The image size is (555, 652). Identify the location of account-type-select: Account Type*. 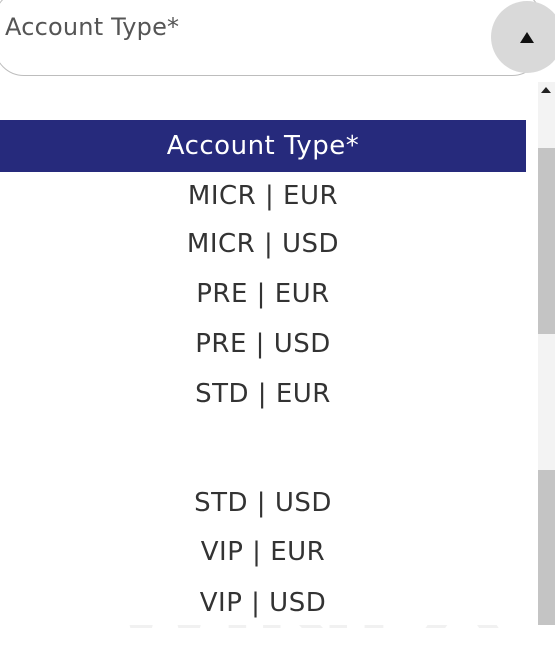
(271, 38).